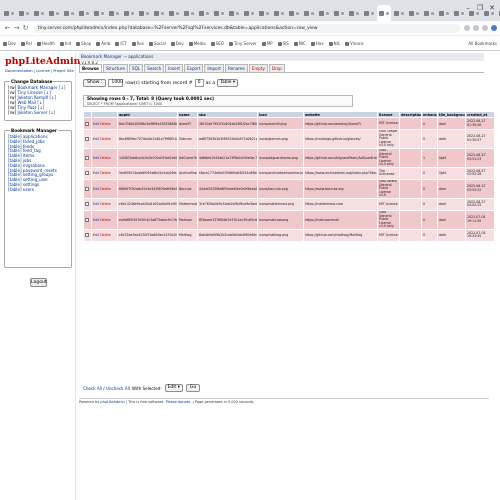 Image resolution: width=500 pixels, height=500 pixels. What do you see at coordinates (154, 68) in the screenshot?
I see `tab-search: Search` at bounding box center [154, 68].